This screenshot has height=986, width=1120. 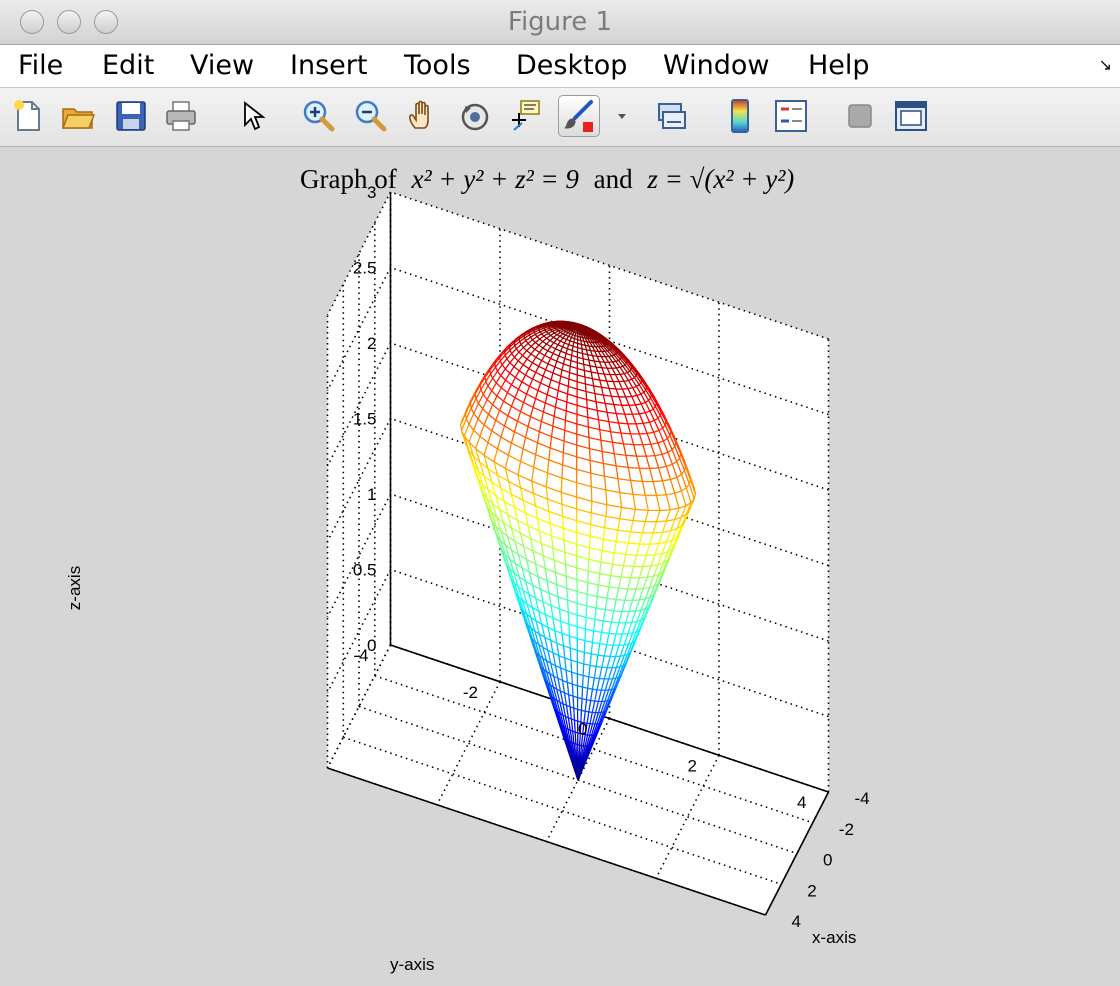 What do you see at coordinates (371, 494) in the screenshot?
I see `z-tick-label: 1` at bounding box center [371, 494].